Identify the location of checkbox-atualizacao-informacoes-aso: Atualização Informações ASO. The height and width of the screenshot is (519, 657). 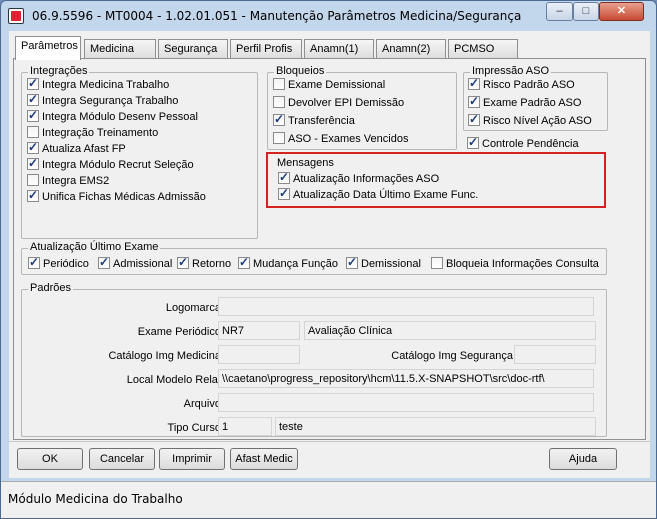
(358, 178).